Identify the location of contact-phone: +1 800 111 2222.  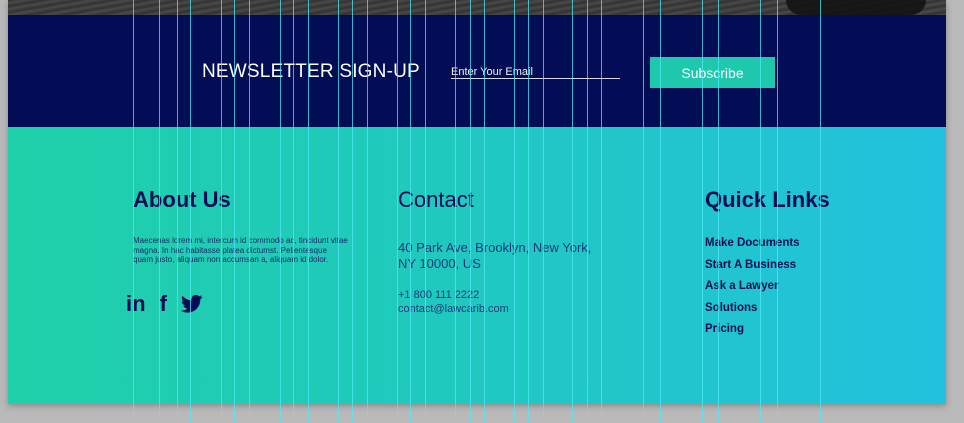
(498, 295).